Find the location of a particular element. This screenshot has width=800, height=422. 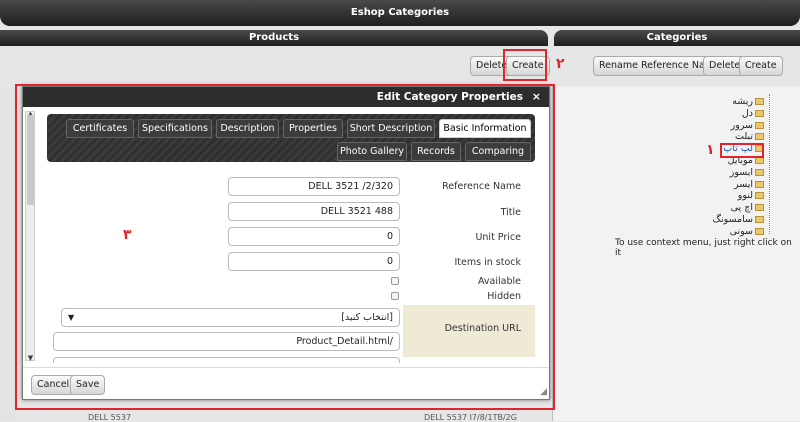

destination-url-input: Product_Detail.html/ is located at coordinates (226, 341).